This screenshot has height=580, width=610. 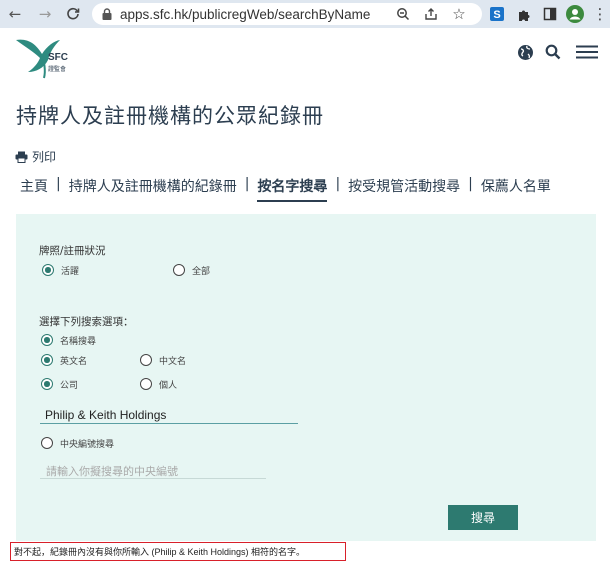 I want to click on chinese-name-radio, so click(x=146, y=360).